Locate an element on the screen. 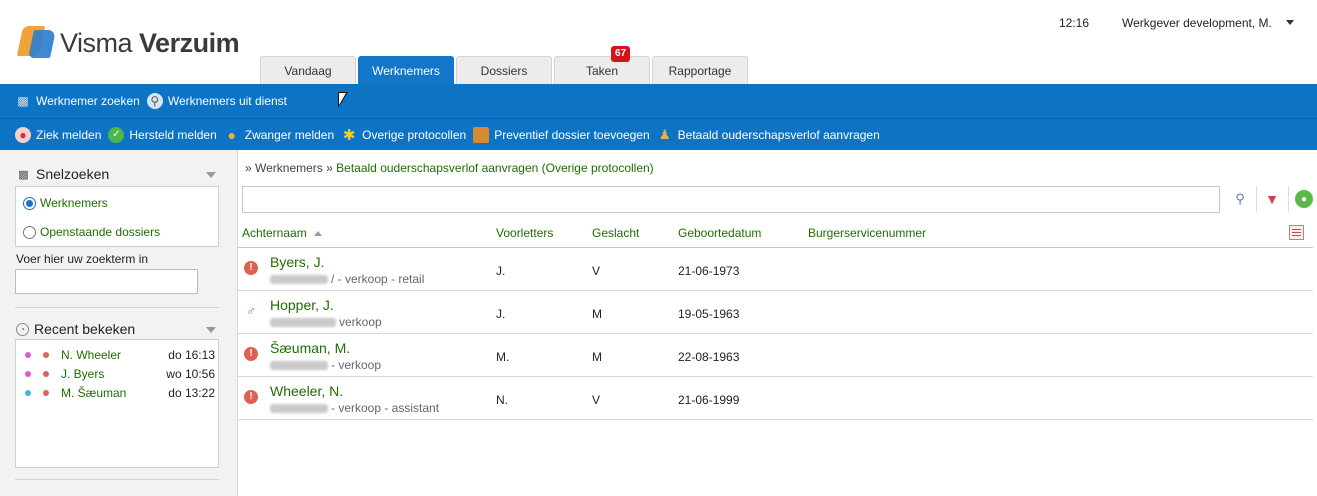  cell-dob: 22-08-1963 is located at coordinates (709, 357).